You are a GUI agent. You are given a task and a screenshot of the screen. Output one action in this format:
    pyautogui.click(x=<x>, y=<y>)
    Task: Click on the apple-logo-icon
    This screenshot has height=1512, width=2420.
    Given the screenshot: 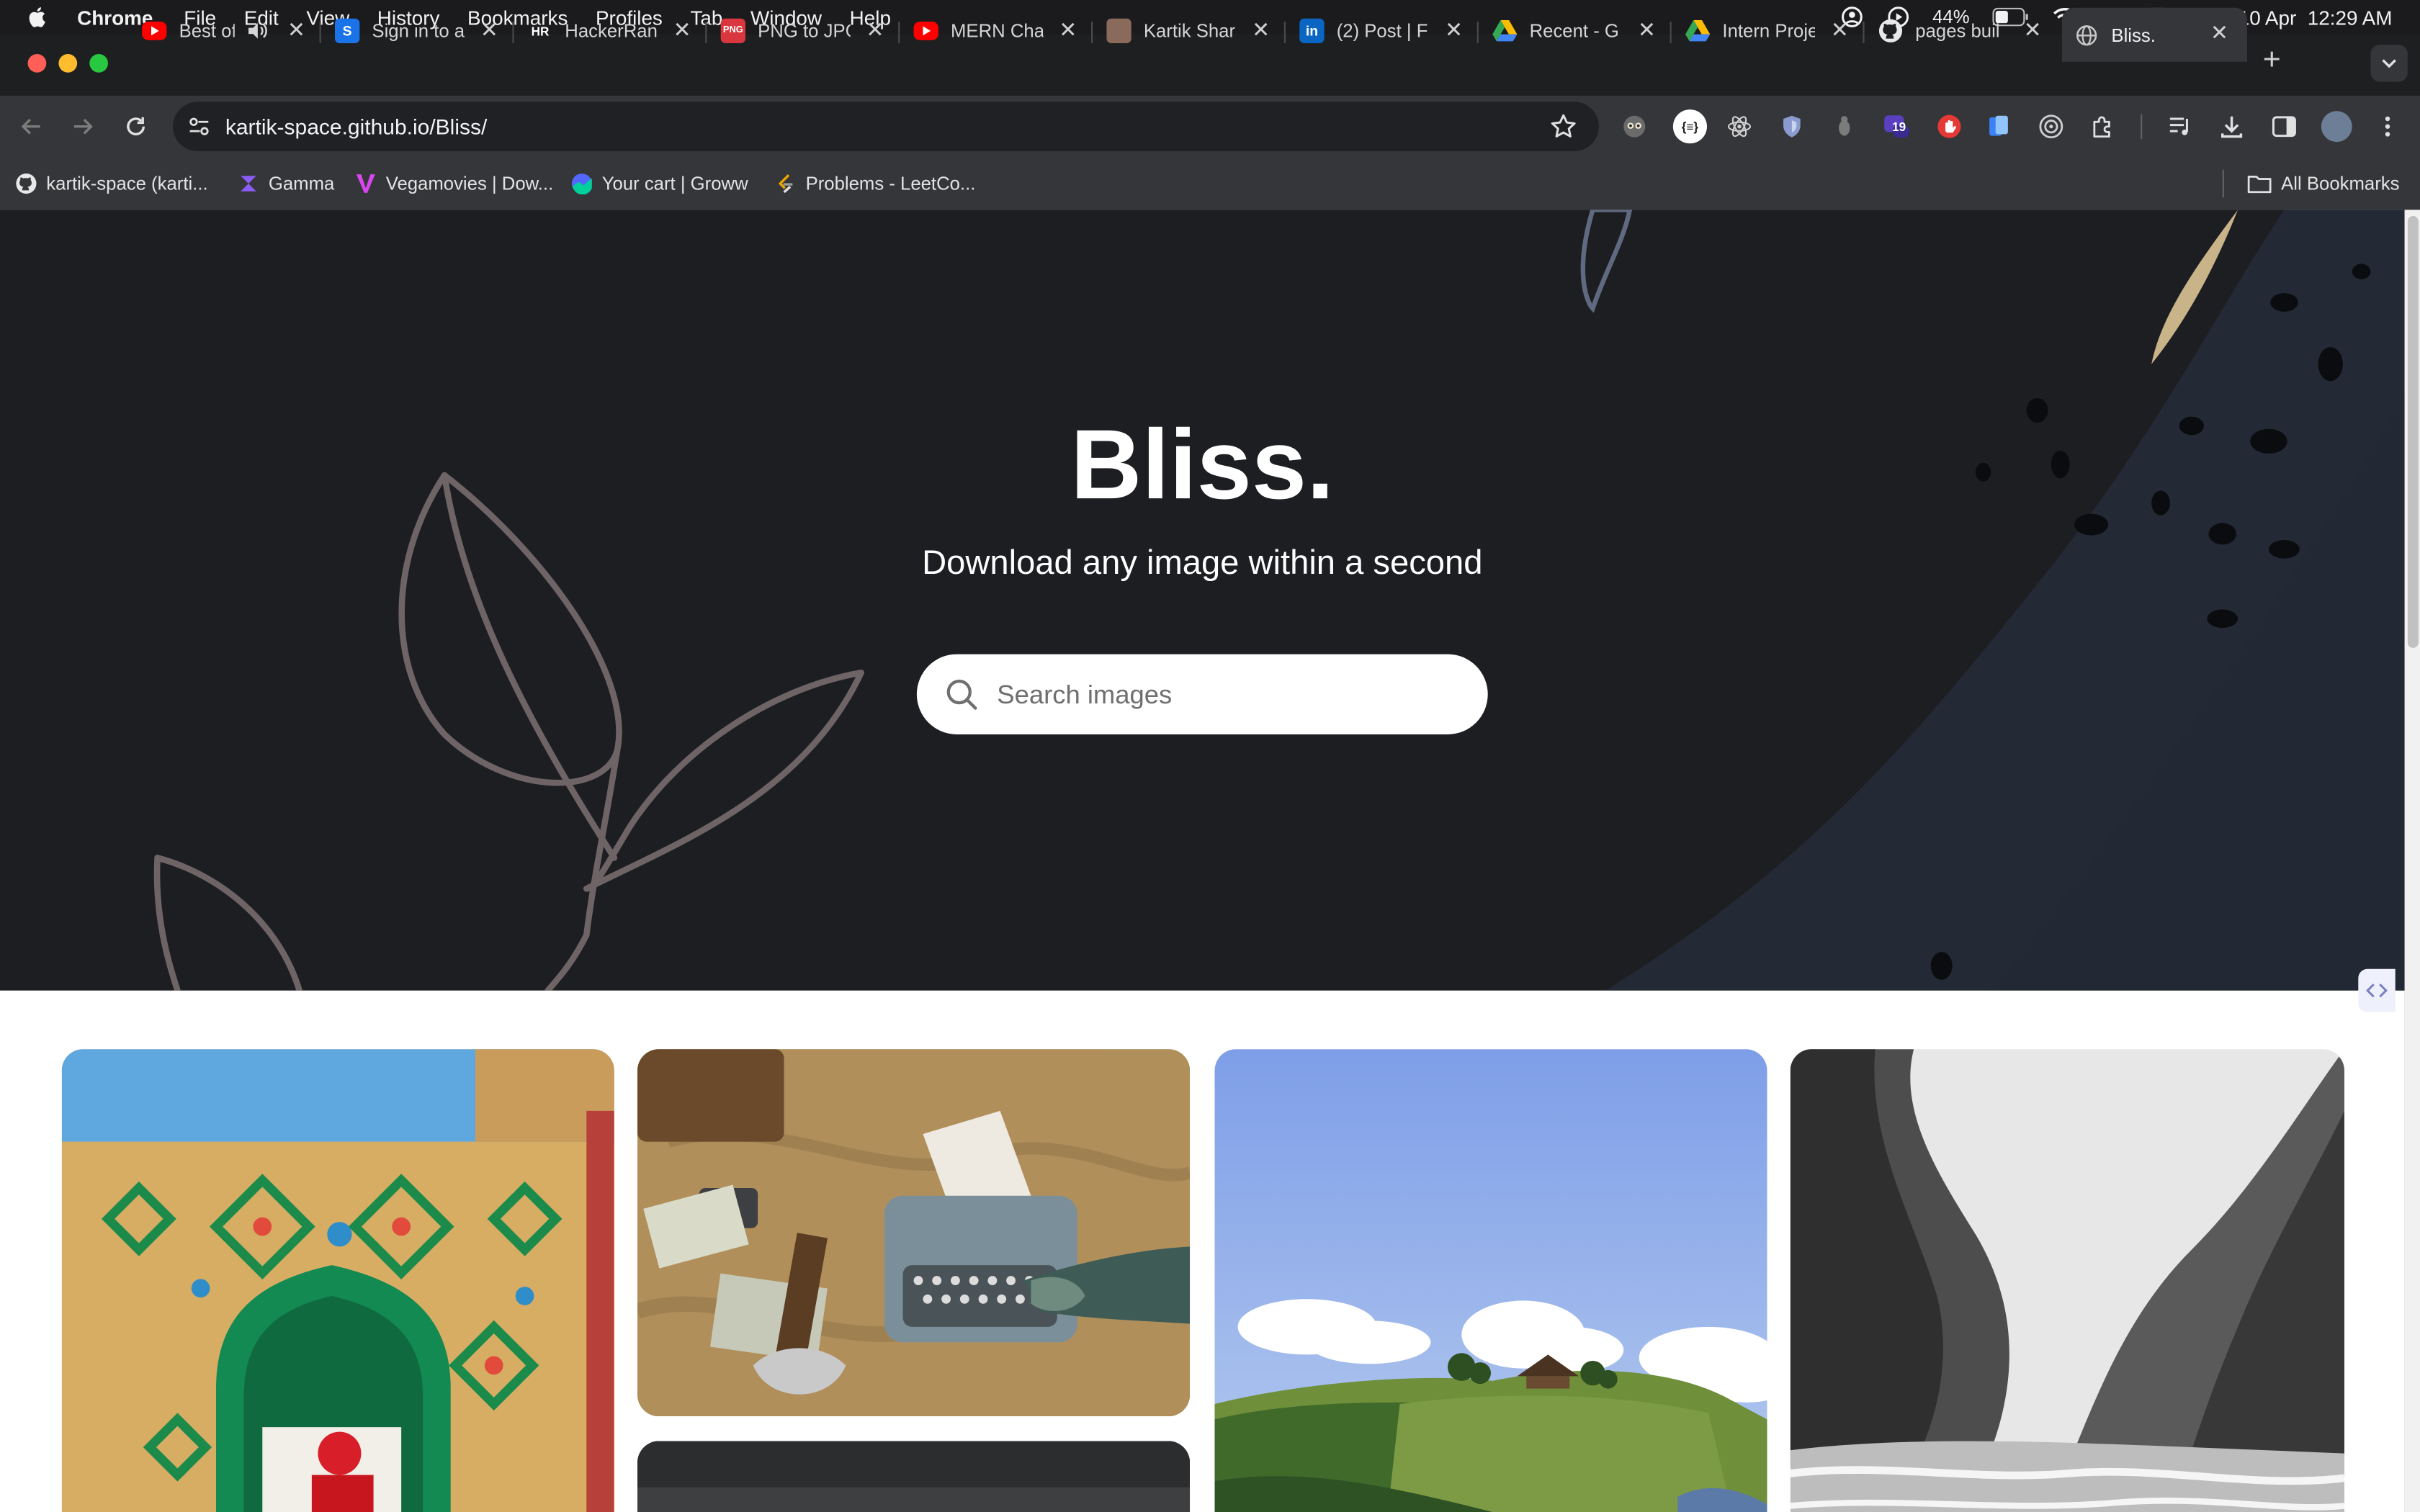 What is the action you would take?
    pyautogui.click(x=37, y=17)
    